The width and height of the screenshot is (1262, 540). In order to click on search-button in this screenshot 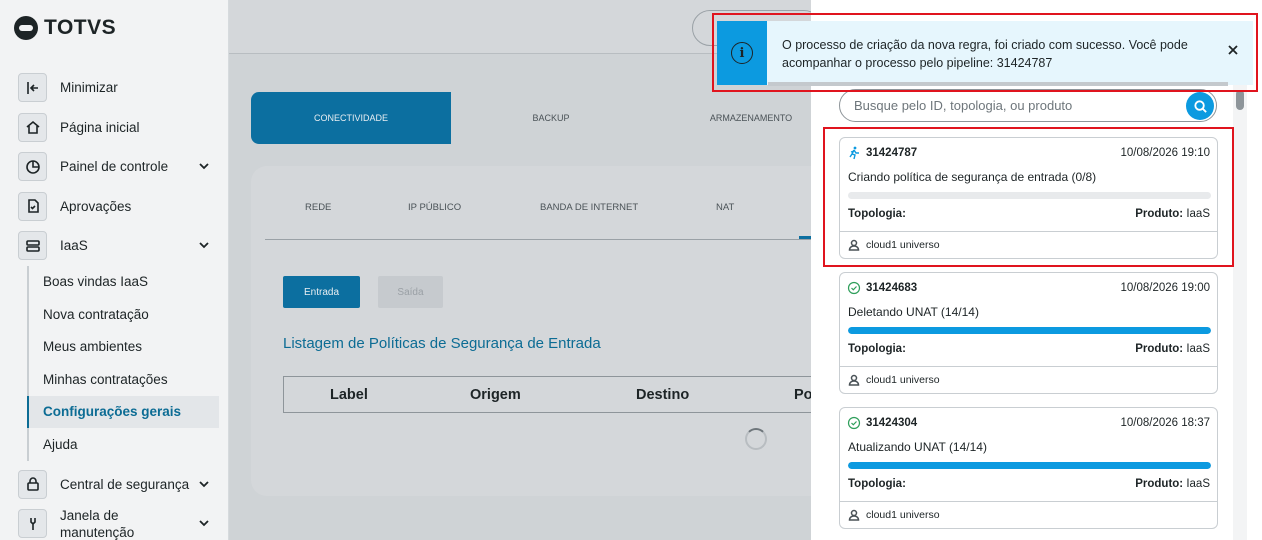, I will do `click(1200, 106)`.